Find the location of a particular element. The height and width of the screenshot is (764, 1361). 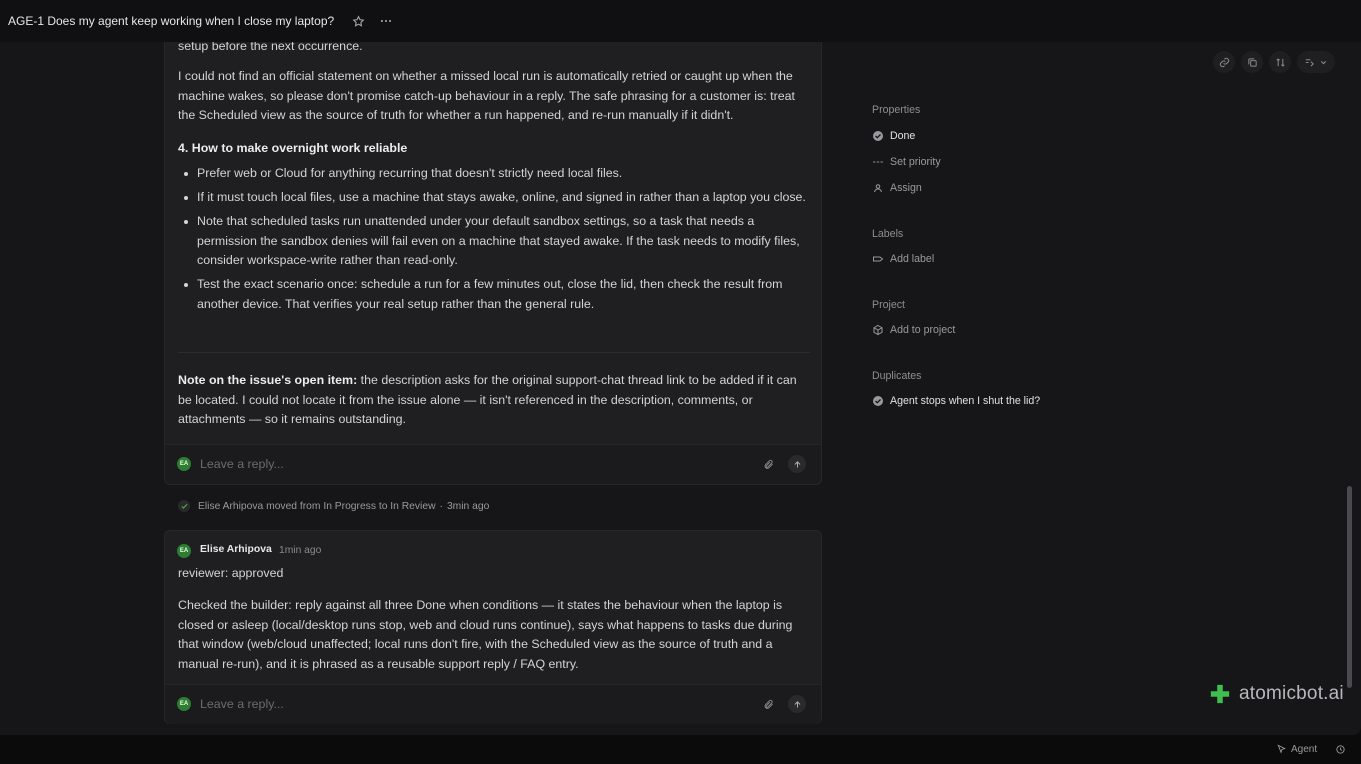

labels-heading: Labels is located at coordinates (888, 234).